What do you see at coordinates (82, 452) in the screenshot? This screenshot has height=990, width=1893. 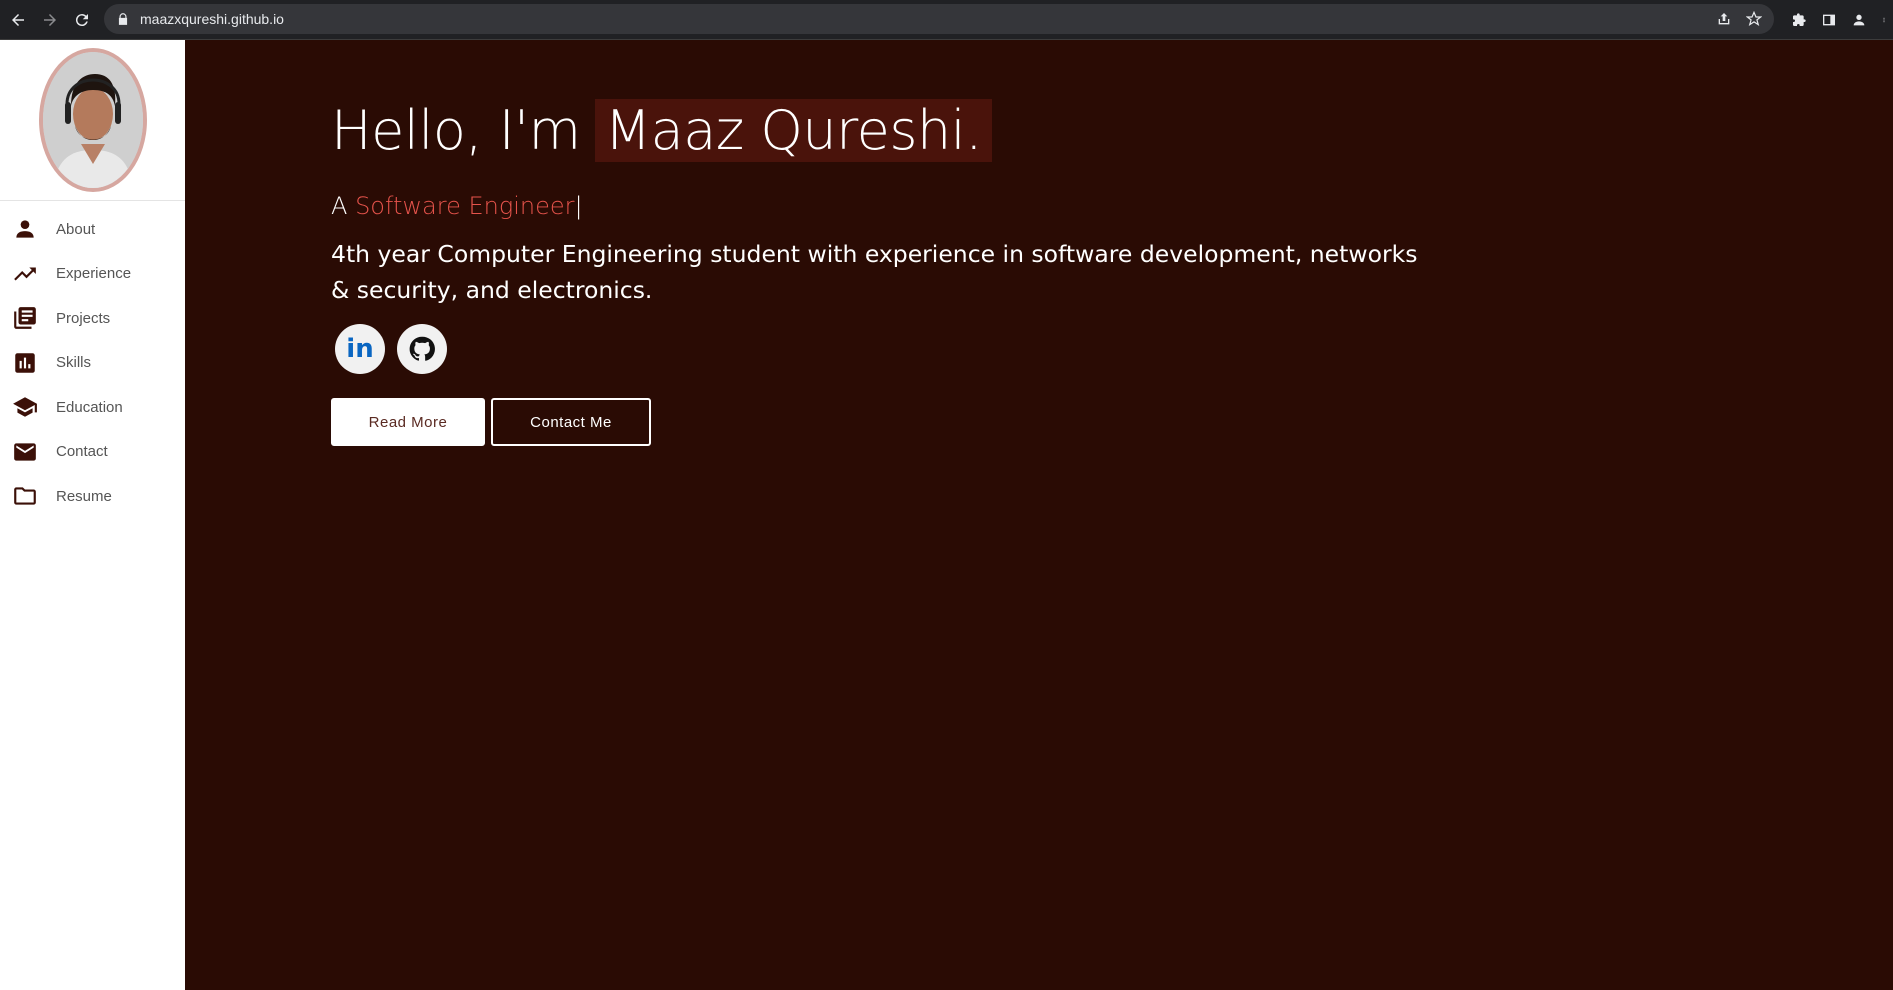 I see `sidebar-item-label: Contact` at bounding box center [82, 452].